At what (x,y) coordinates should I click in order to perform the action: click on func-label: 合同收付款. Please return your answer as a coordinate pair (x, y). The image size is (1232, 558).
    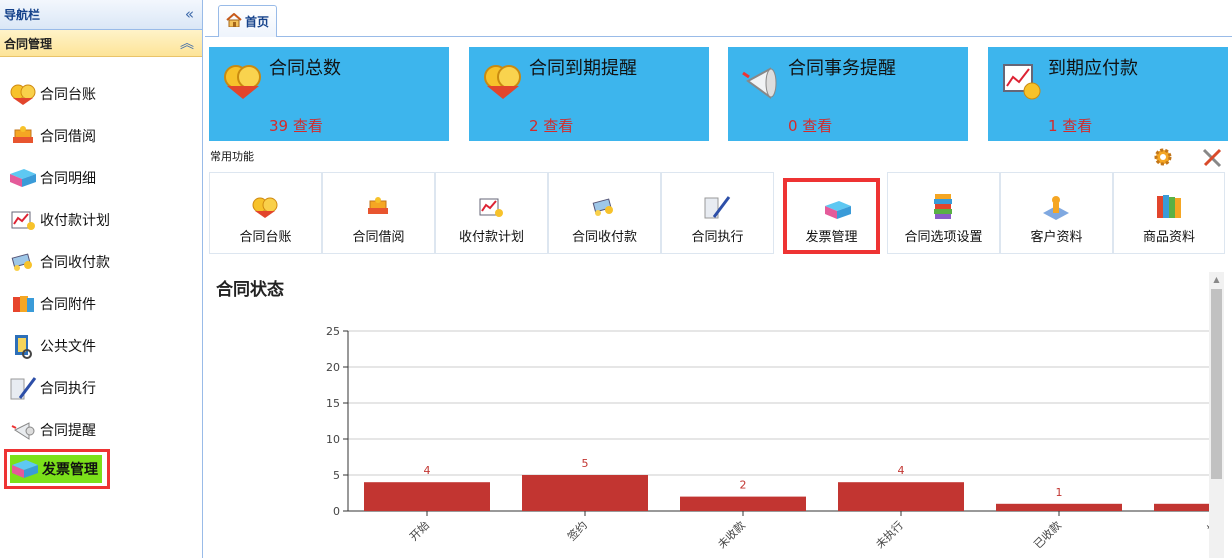
    Looking at the image, I should click on (604, 237).